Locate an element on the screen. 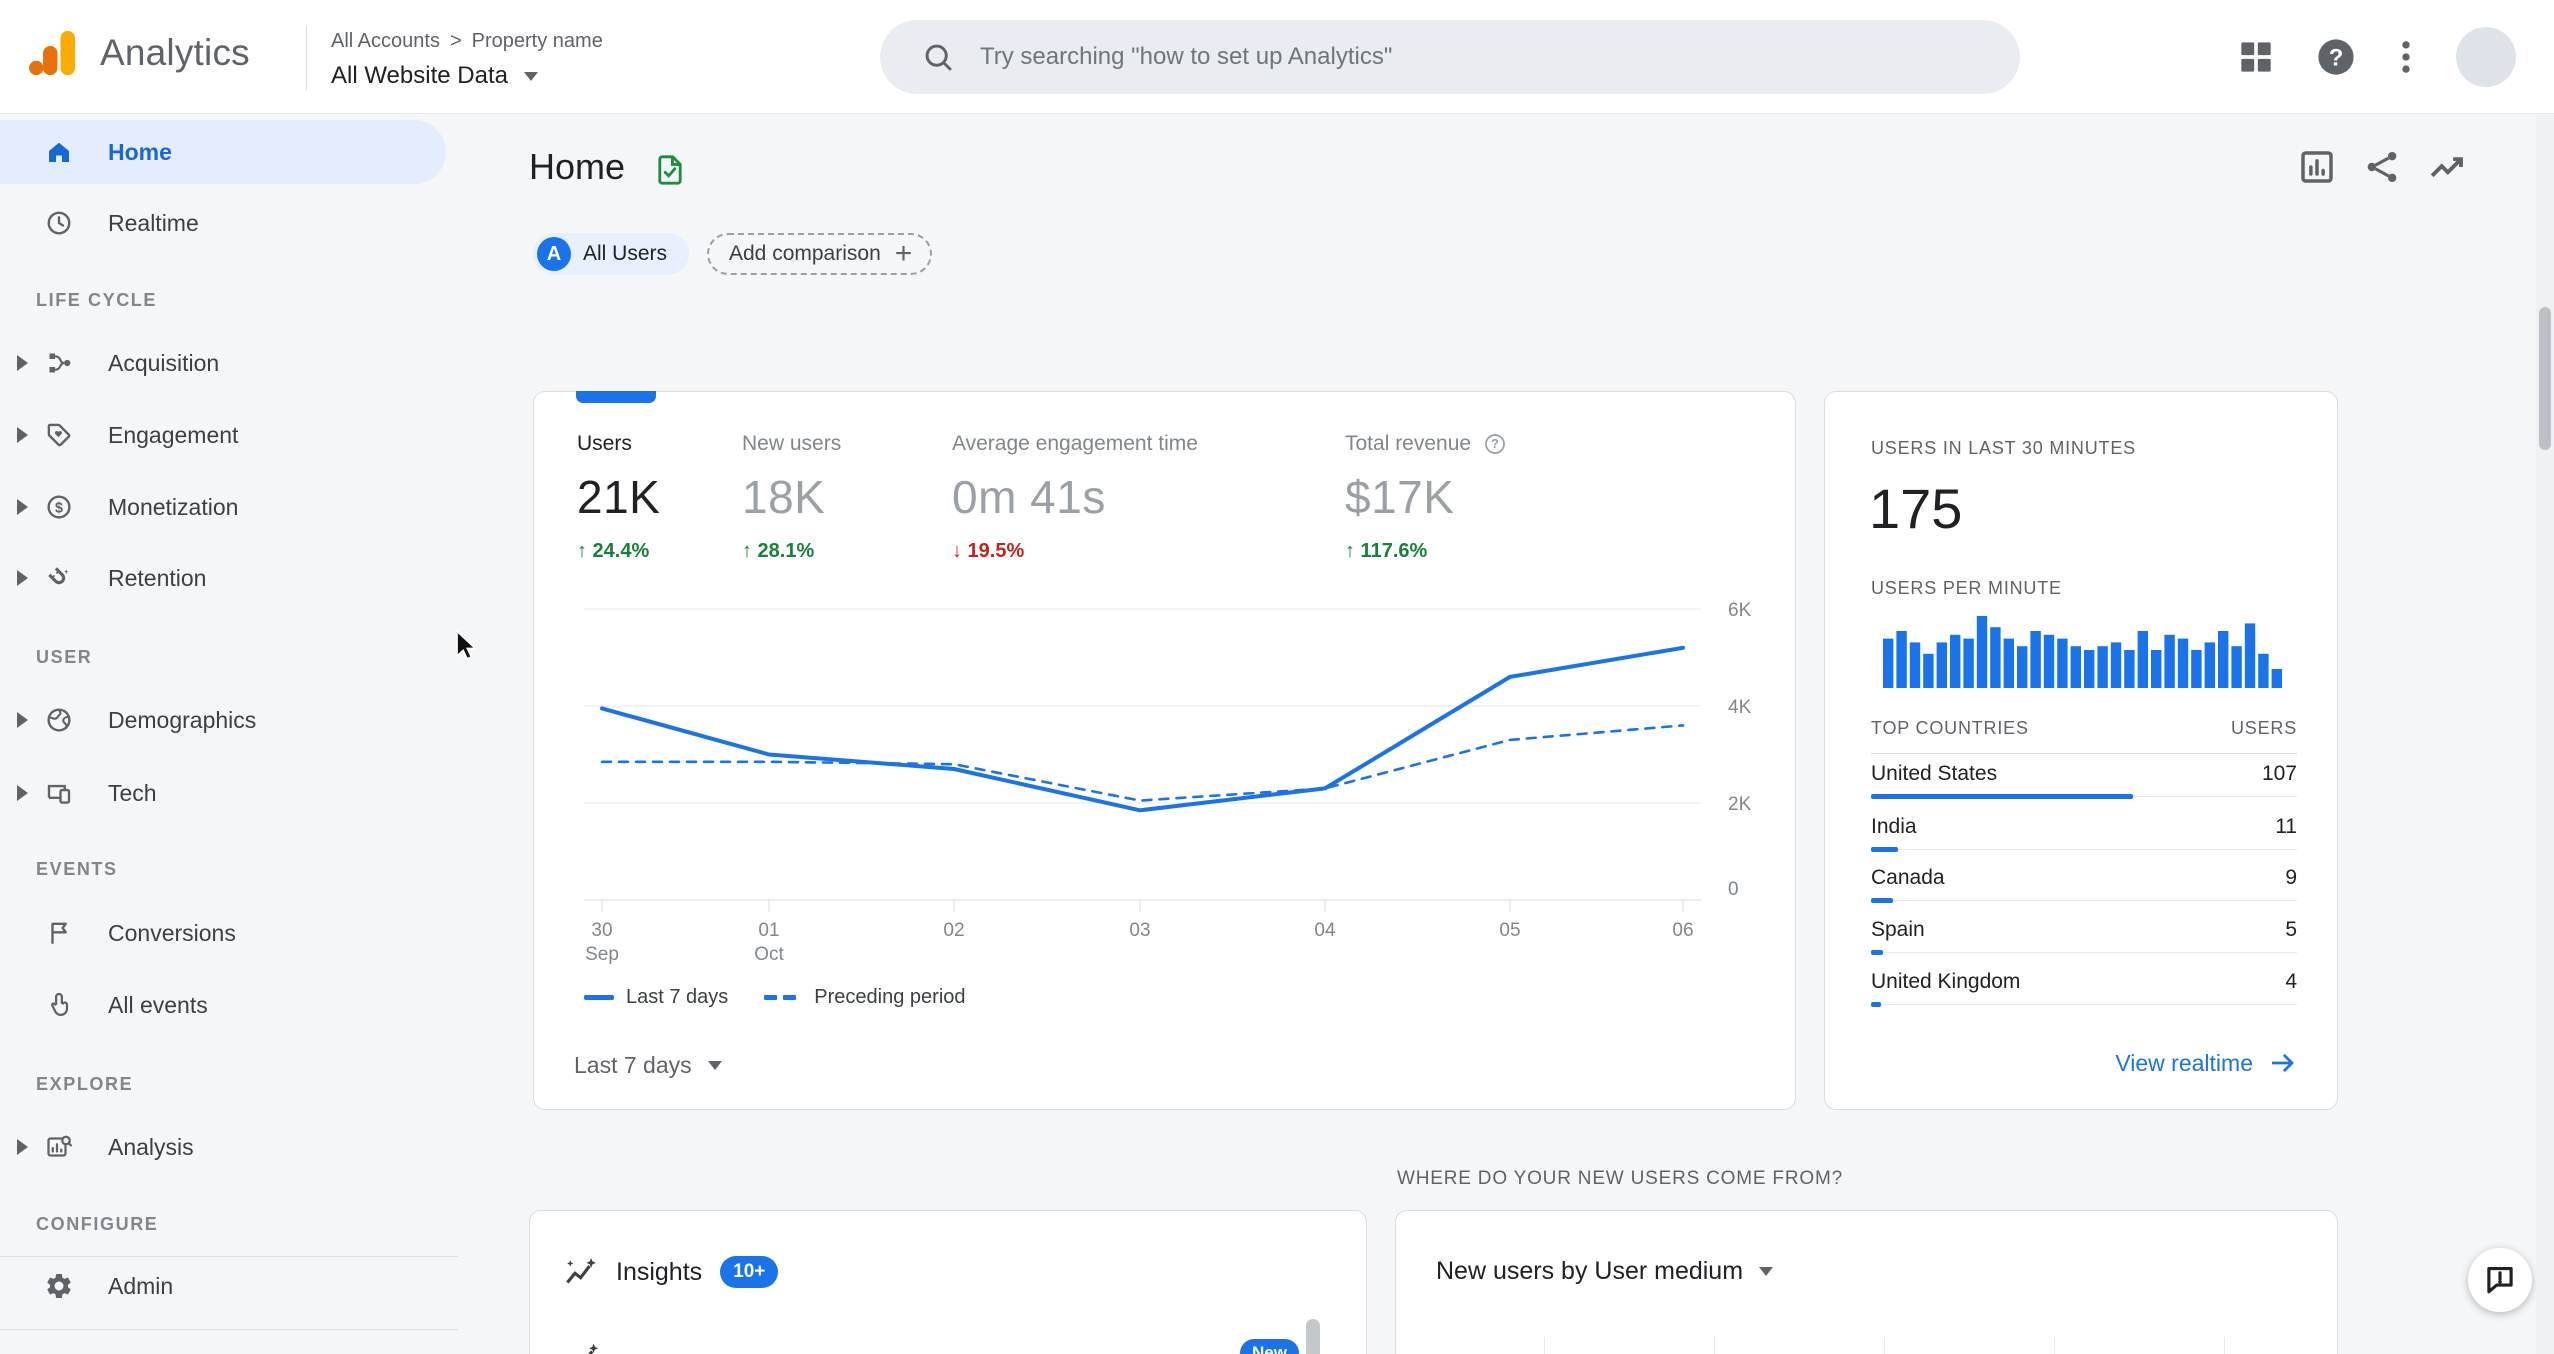 Image resolution: width=2554 pixels, height=1354 pixels. country-row-canada: Canada 9 is located at coordinates (2084, 884).